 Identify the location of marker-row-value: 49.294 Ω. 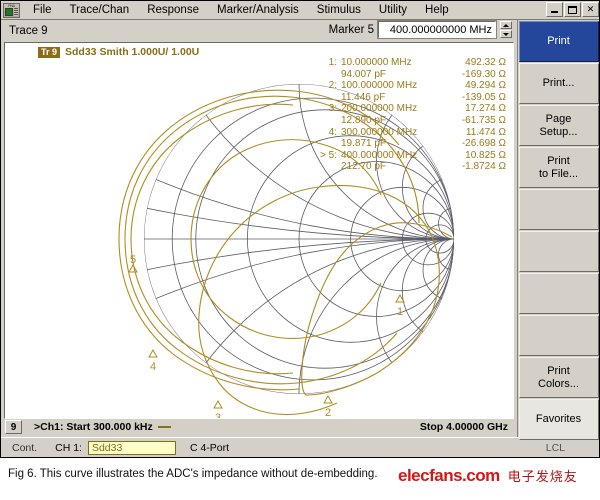
(485, 86).